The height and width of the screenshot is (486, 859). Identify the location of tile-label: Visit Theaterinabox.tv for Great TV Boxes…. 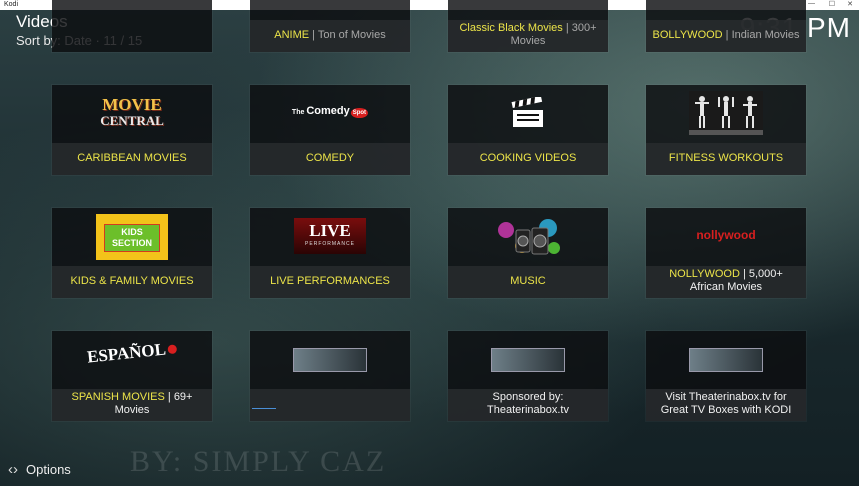
(726, 403).